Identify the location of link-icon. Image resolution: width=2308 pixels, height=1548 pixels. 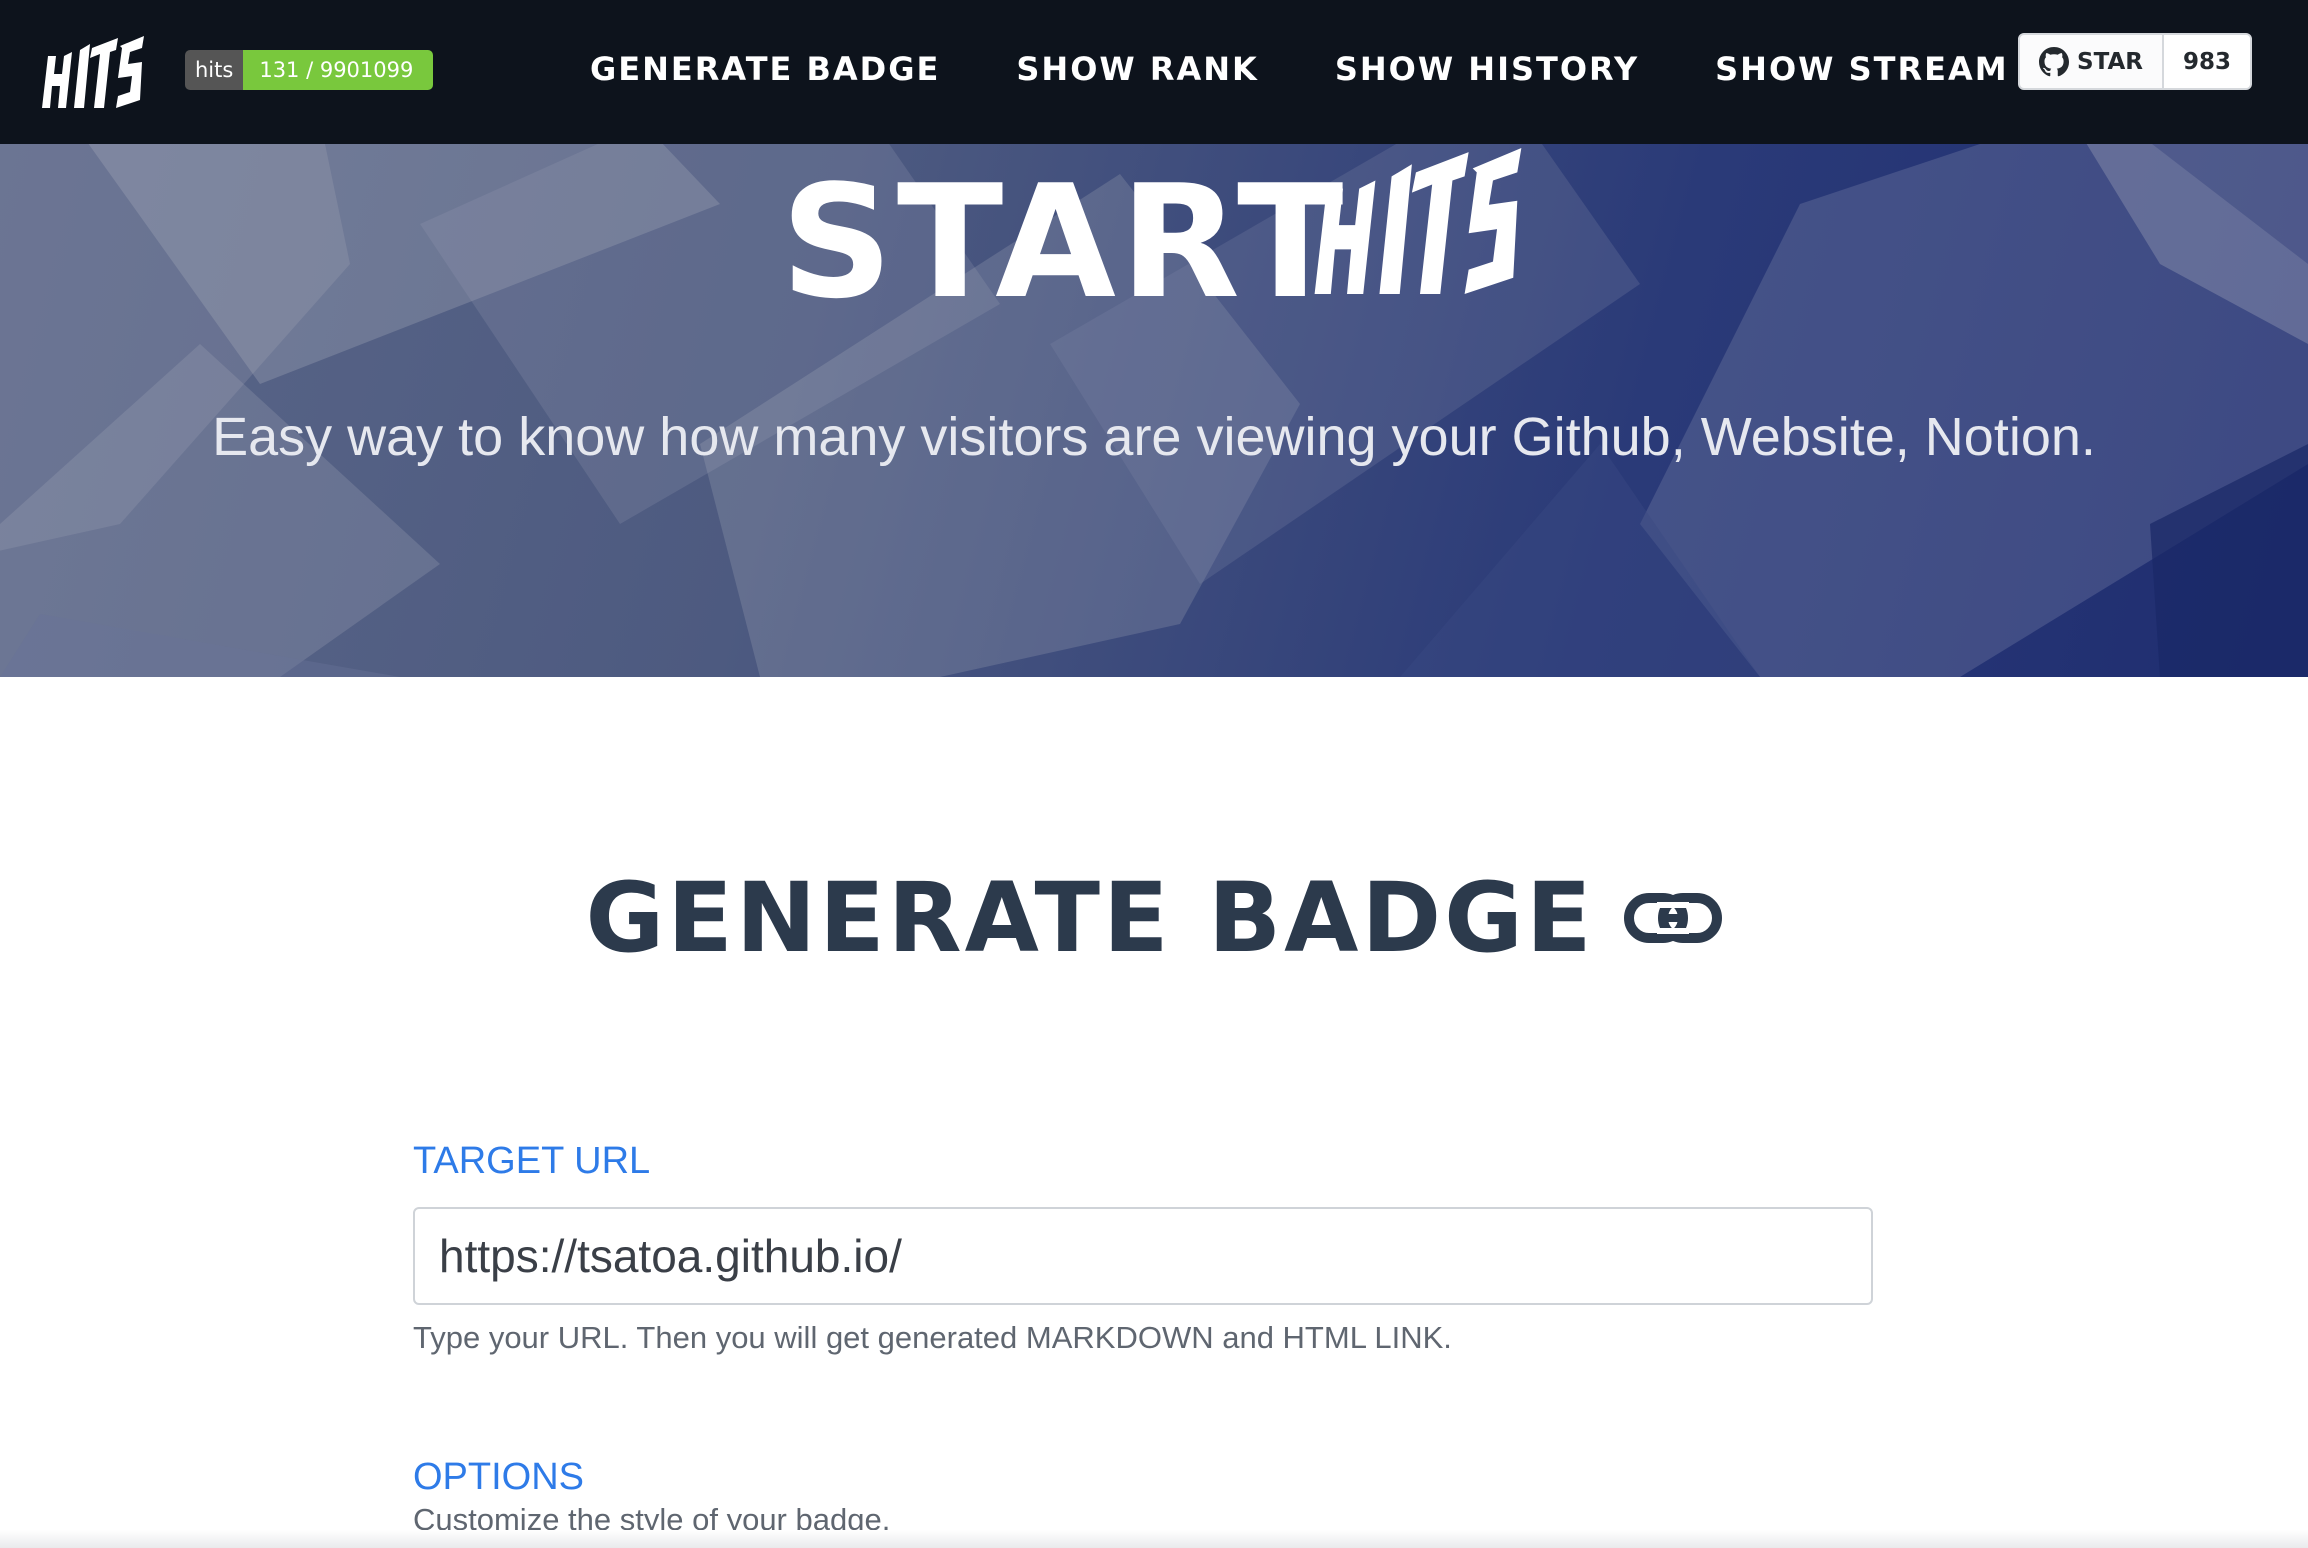
(1673, 918).